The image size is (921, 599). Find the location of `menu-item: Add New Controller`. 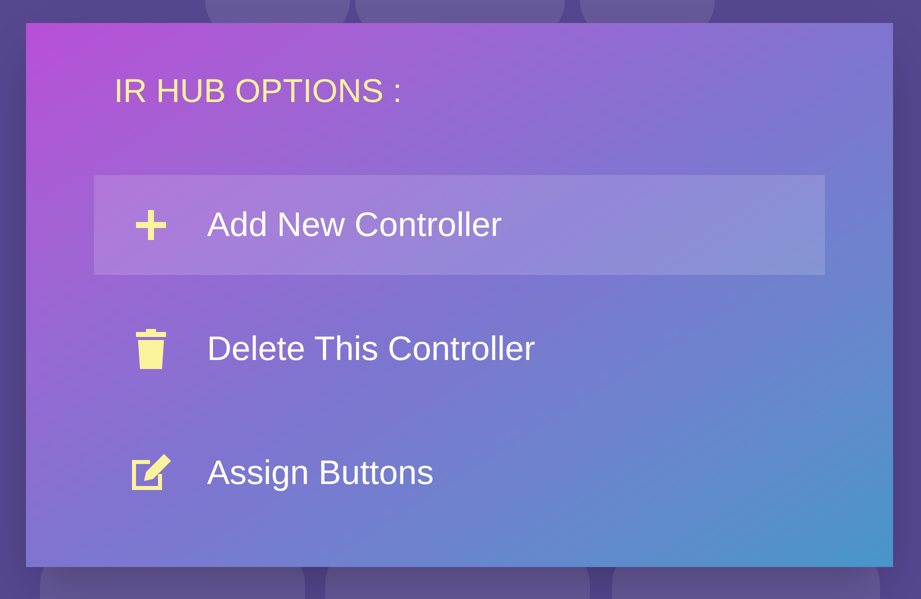

menu-item: Add New Controller is located at coordinates (459, 225).